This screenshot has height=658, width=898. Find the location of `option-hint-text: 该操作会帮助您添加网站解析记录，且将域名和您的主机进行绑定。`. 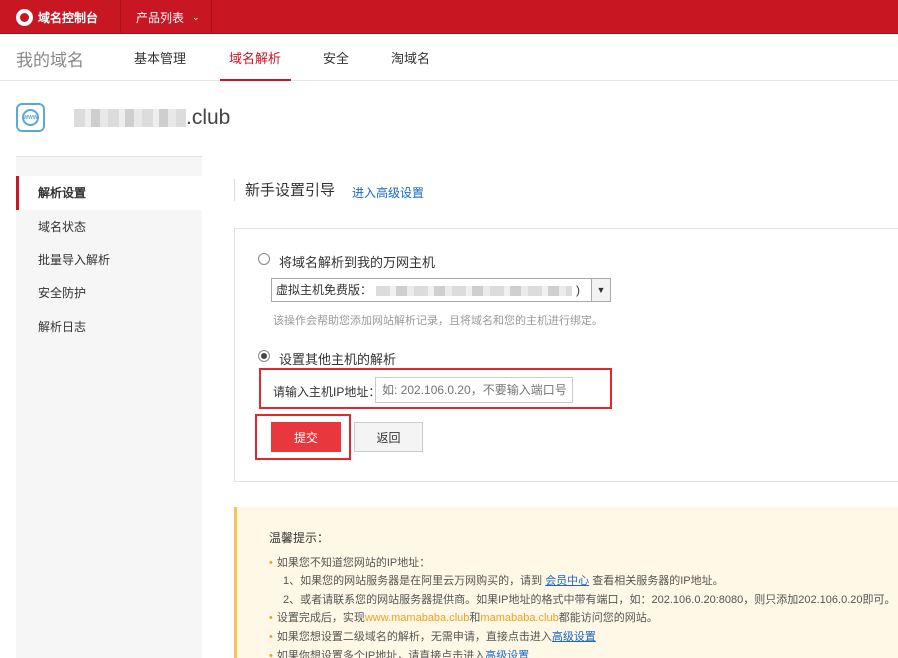

option-hint-text: 该操作会帮助您添加网站解析记录，且将域名和您的主机进行绑定。 is located at coordinates (438, 321).